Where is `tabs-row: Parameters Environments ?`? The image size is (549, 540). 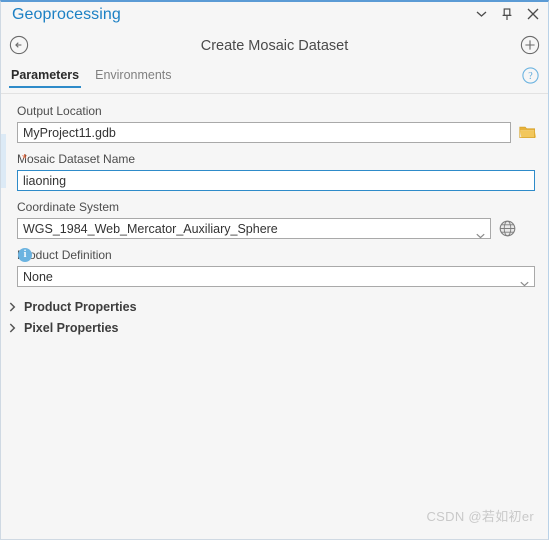 tabs-row: Parameters Environments ? is located at coordinates (274, 80).